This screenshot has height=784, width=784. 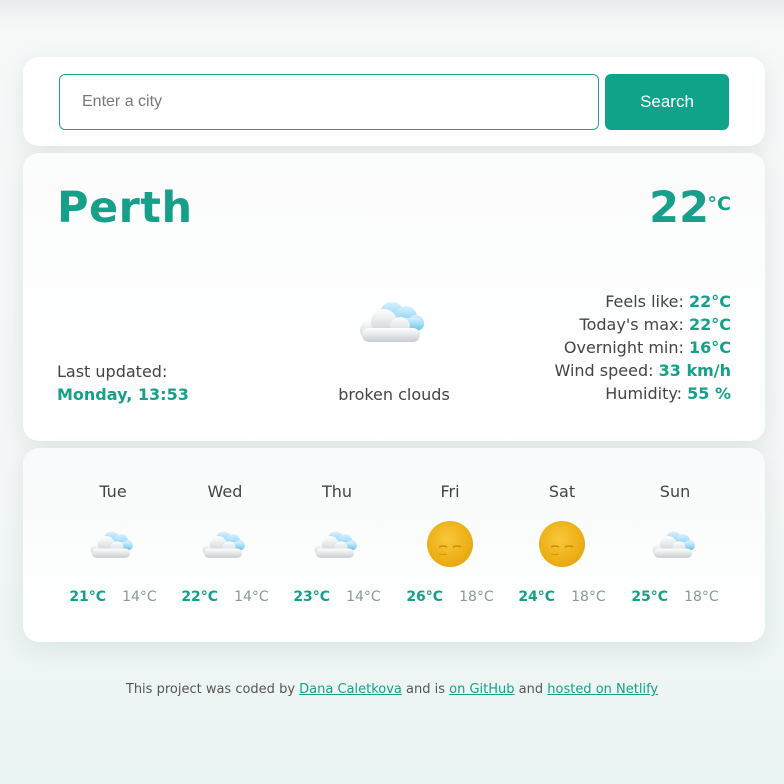 I want to click on search-button: Search, so click(x=667, y=102).